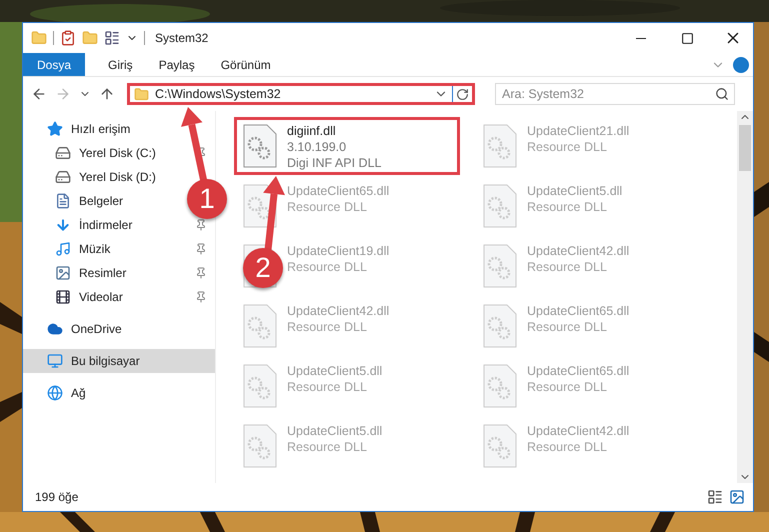  I want to click on sidebar-item: Belgeler, so click(77, 201).